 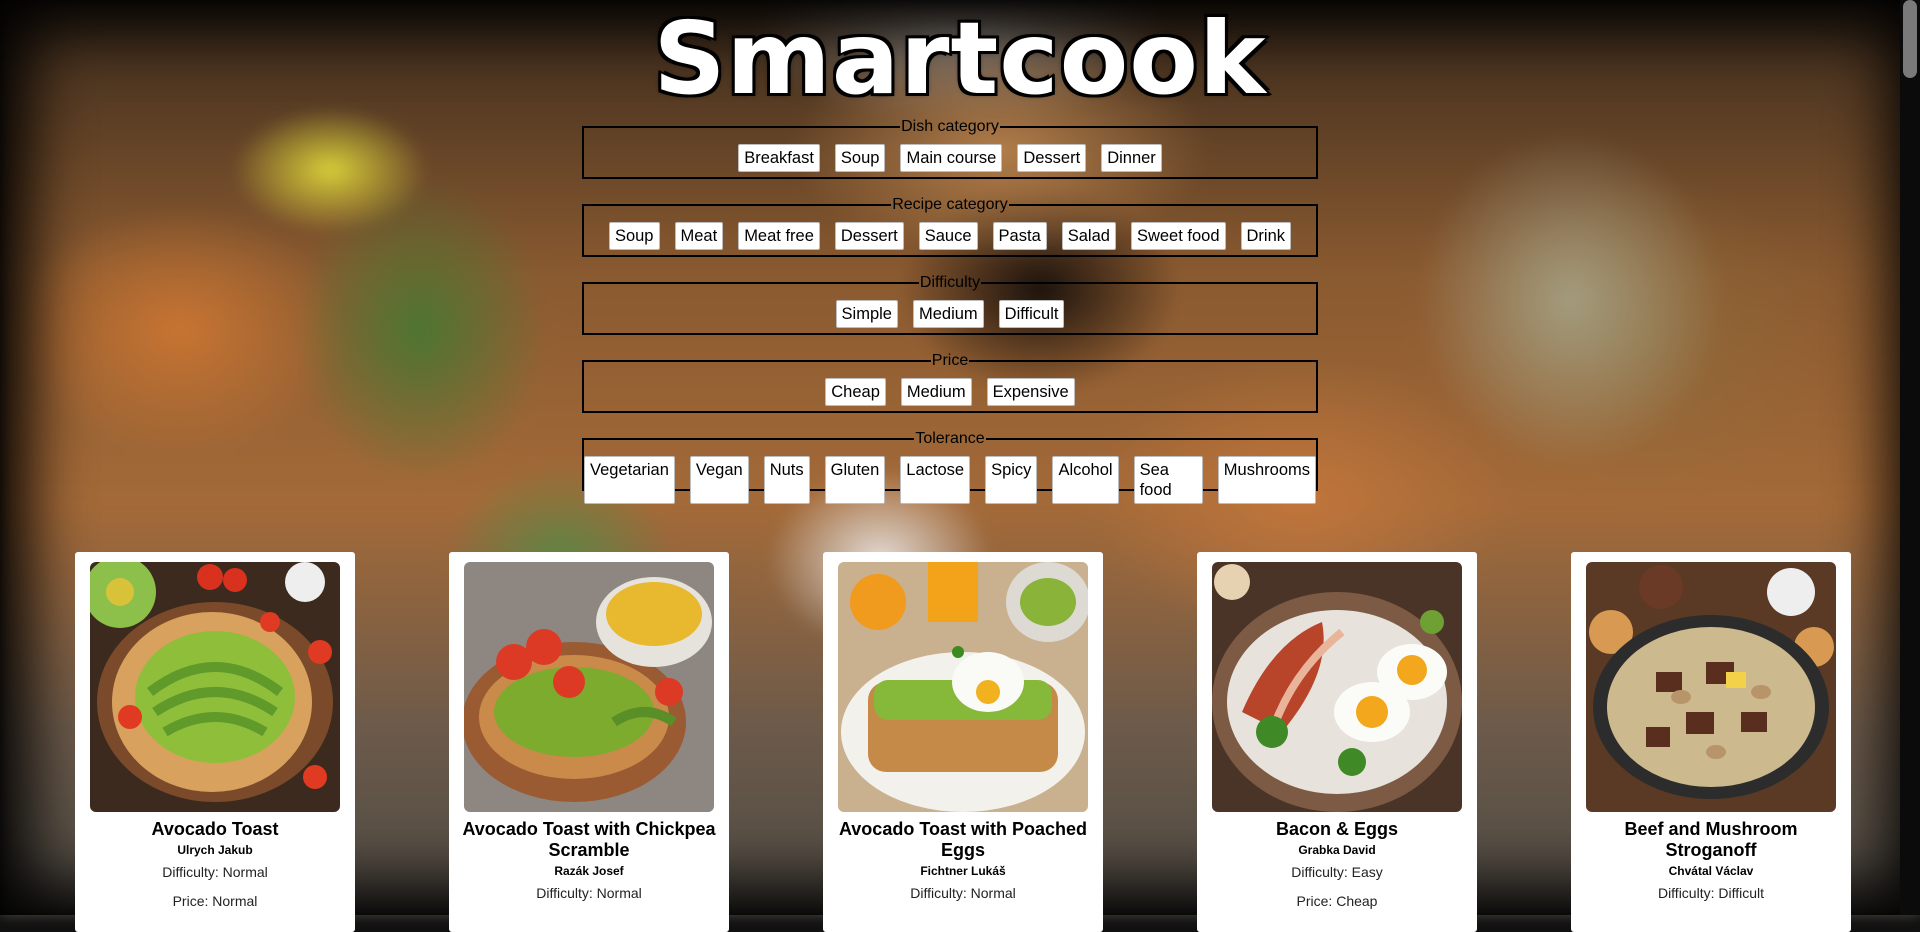 What do you see at coordinates (866, 314) in the screenshot?
I see `filter-option: Simple` at bounding box center [866, 314].